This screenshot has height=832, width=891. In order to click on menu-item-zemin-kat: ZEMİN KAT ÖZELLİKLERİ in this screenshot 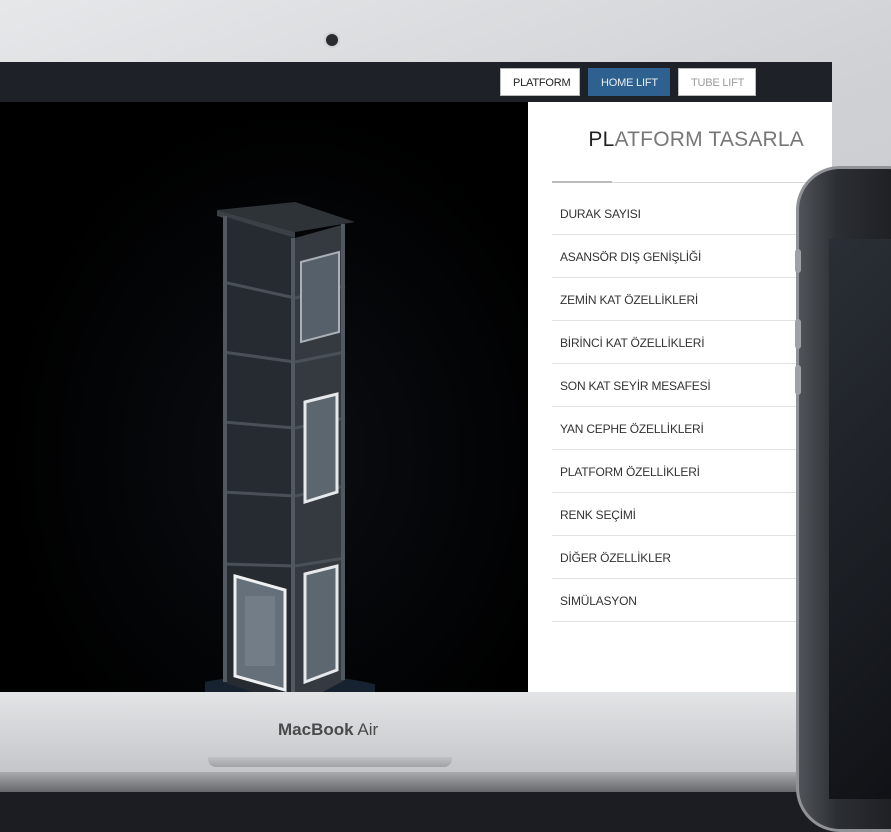, I will do `click(687, 299)`.